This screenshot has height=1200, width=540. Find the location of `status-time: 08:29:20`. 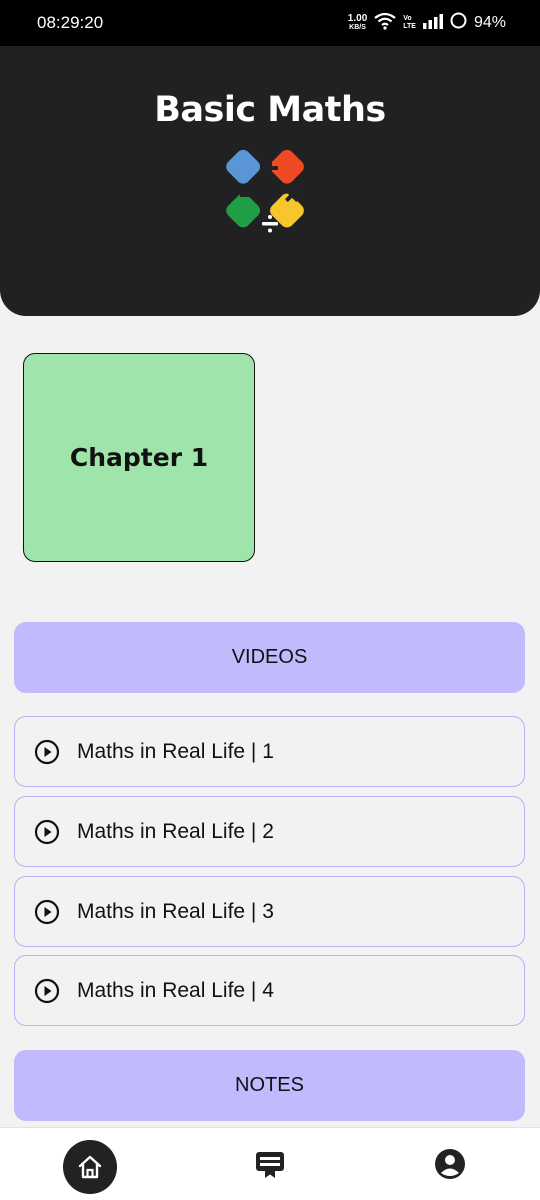

status-time: 08:29:20 is located at coordinates (70, 22).